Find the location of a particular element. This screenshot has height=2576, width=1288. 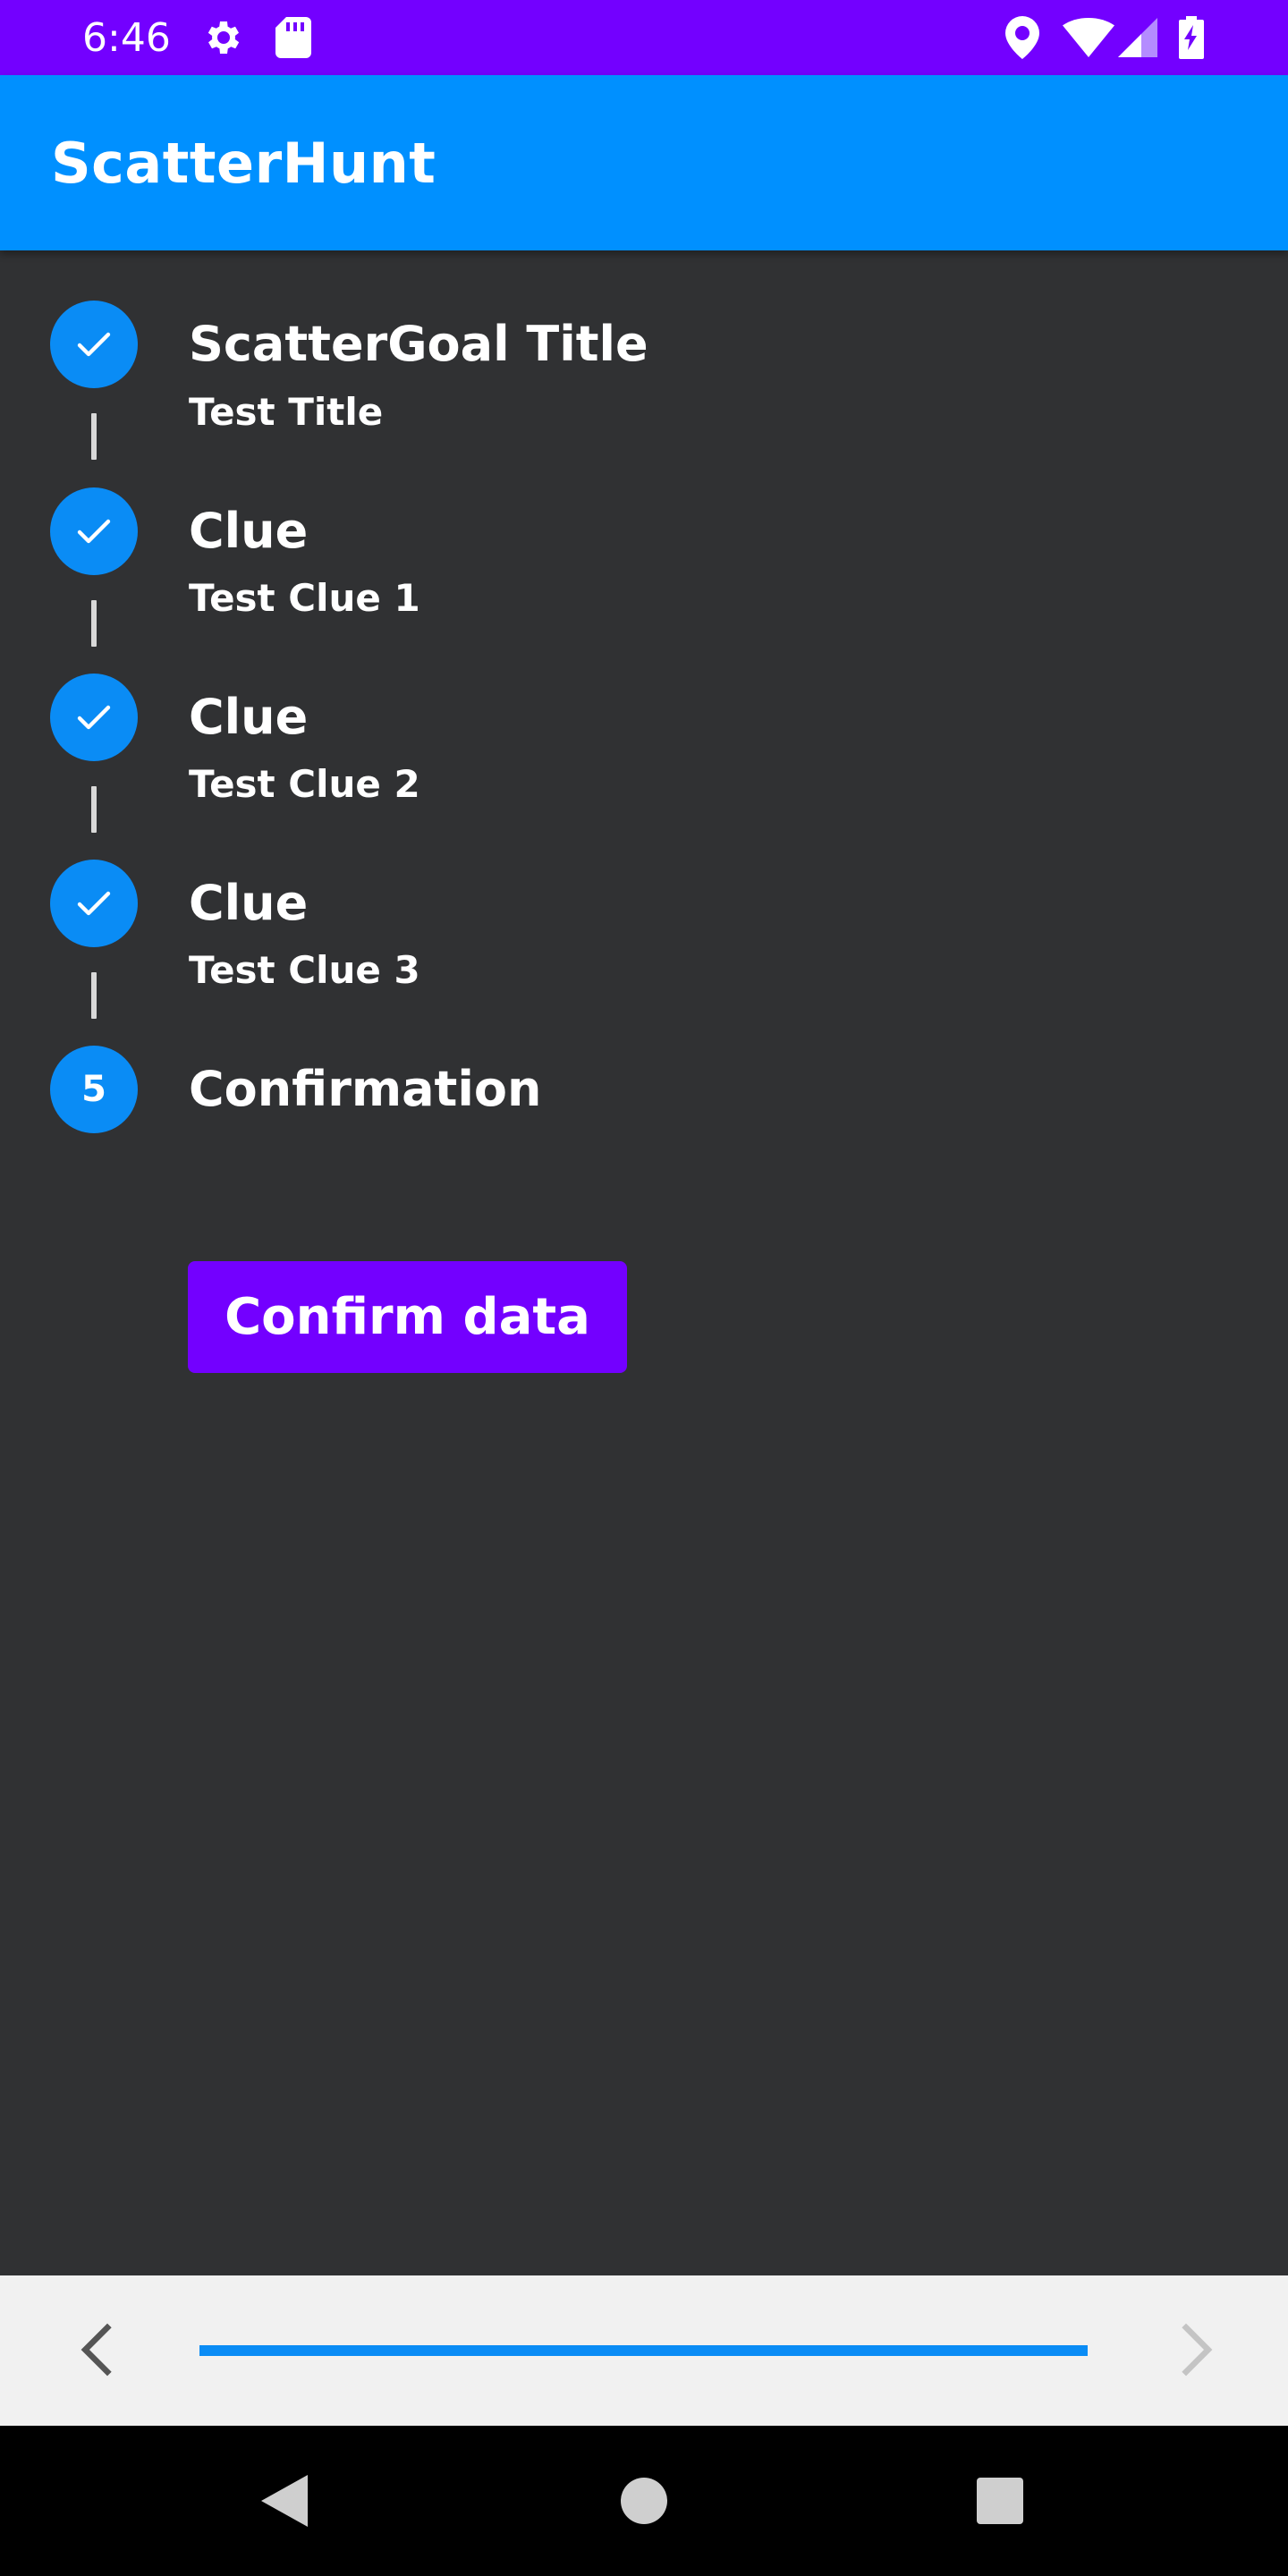

step-progress-bar is located at coordinates (643, 2350).